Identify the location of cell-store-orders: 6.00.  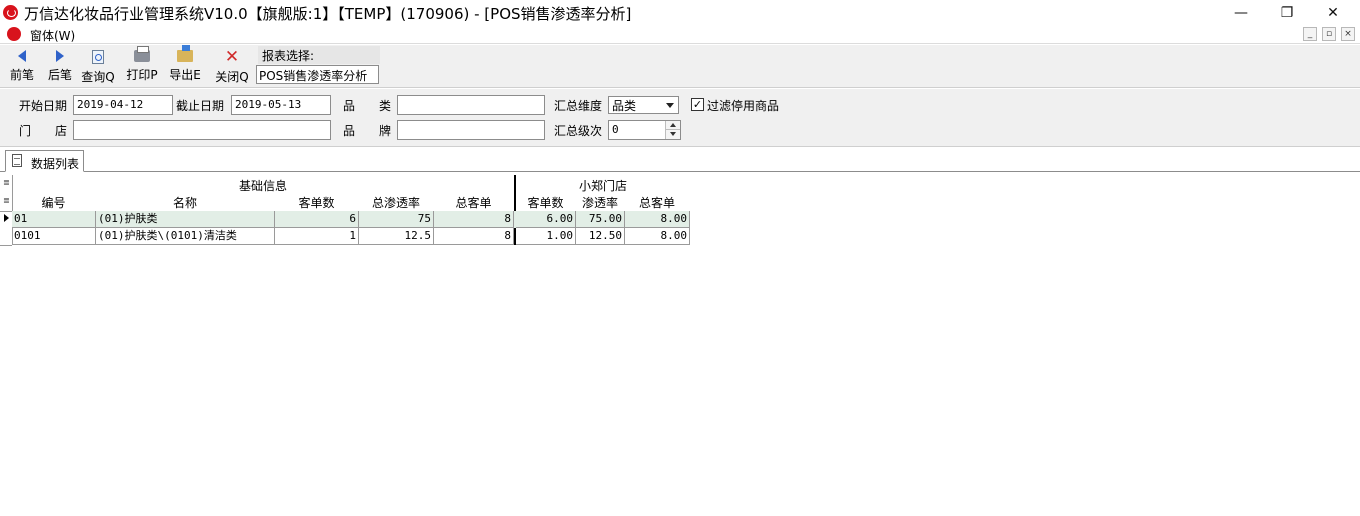
(546, 219).